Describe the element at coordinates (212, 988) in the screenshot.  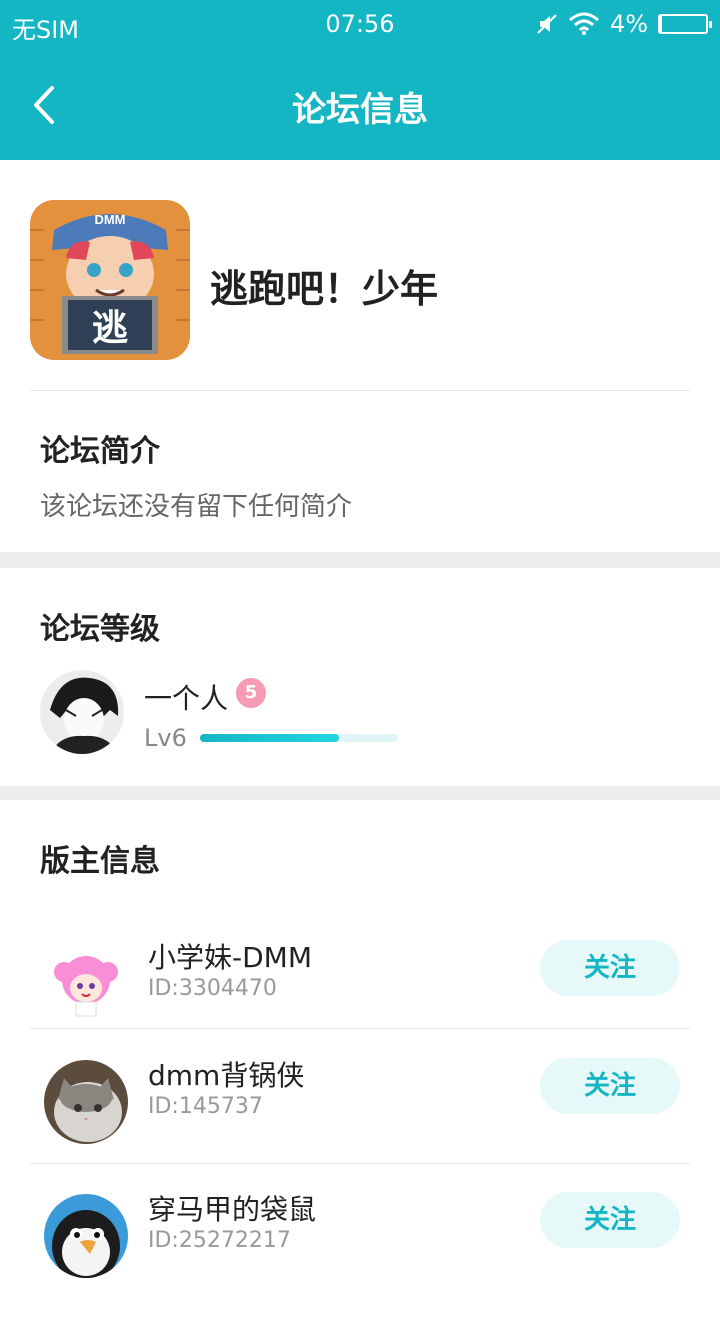
I see `moderator-id: ID:3304470` at that location.